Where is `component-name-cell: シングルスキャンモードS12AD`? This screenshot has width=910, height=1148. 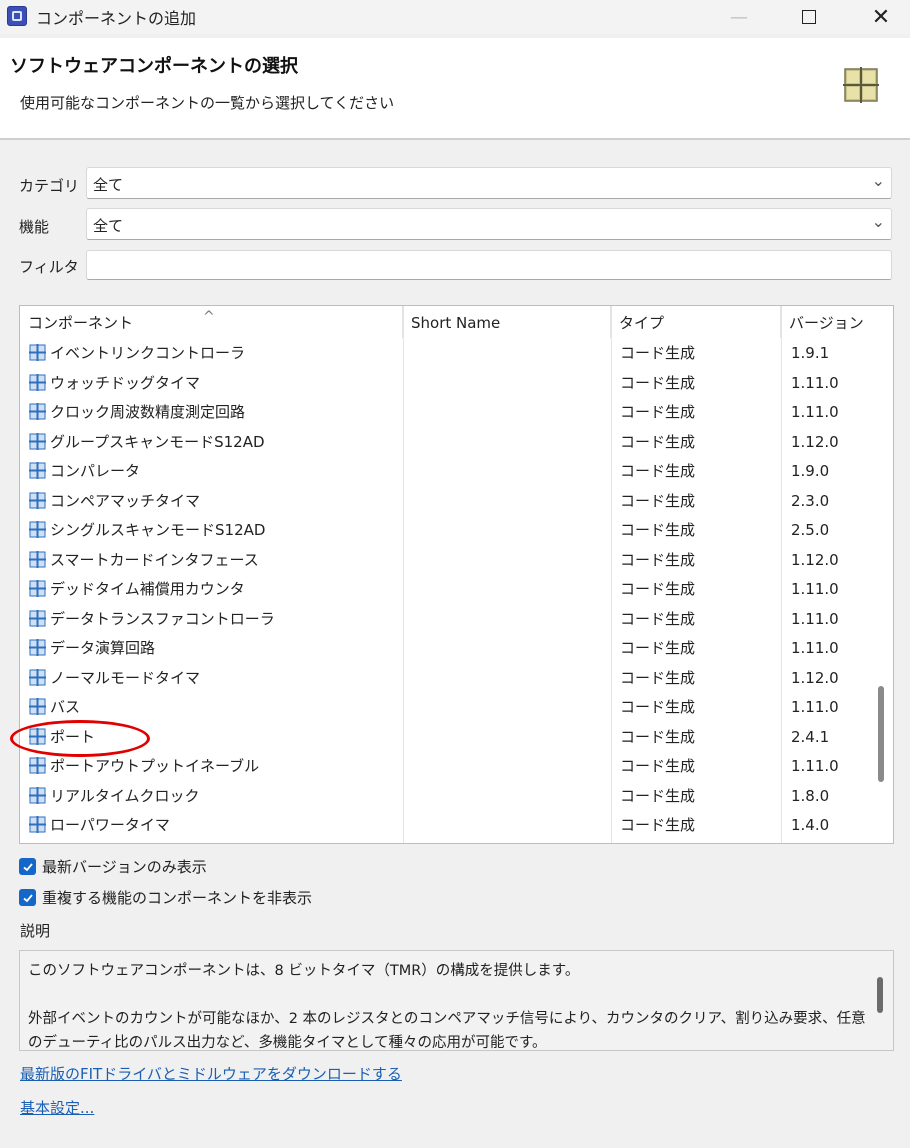
component-name-cell: シングルスキャンモードS12AD is located at coordinates (147, 530).